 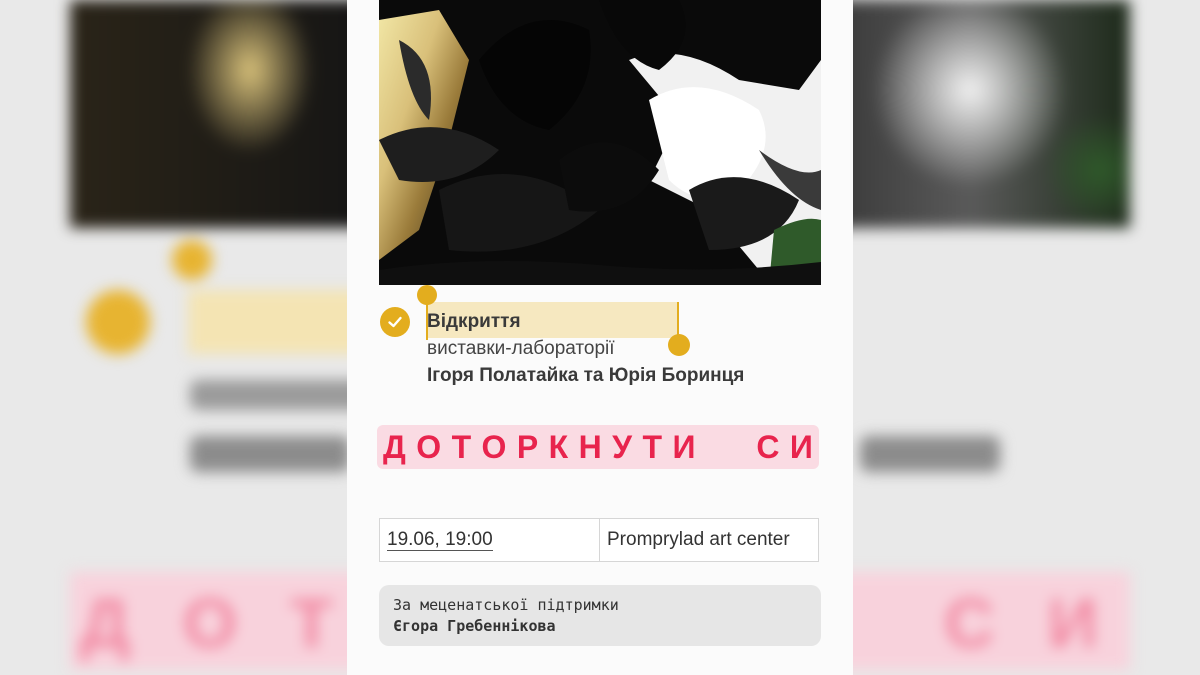 I want to click on sponsor-name: Єгора Гребеннікова, so click(x=474, y=626).